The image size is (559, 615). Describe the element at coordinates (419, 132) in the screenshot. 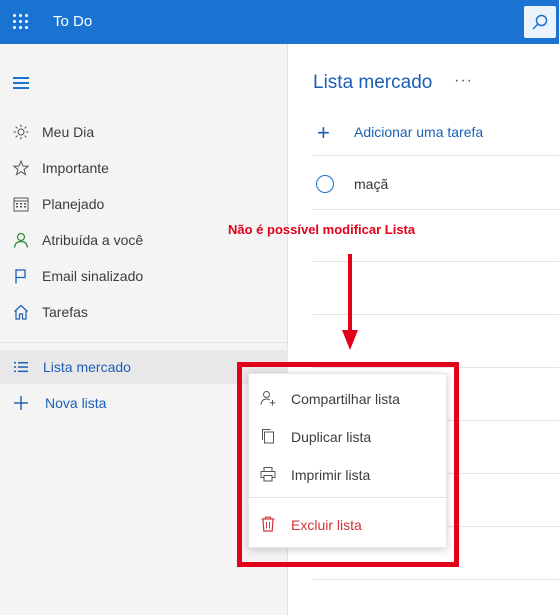

I see `add-task-label: Adicionar uma tarefa` at that location.